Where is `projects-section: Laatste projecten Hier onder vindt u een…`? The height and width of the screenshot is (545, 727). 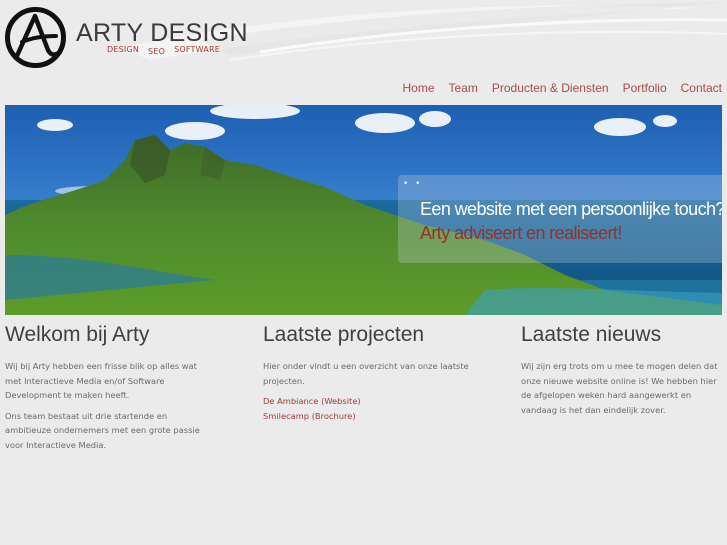
projects-section: Laatste projecten Hier onder vindt u een… is located at coordinates (368, 373).